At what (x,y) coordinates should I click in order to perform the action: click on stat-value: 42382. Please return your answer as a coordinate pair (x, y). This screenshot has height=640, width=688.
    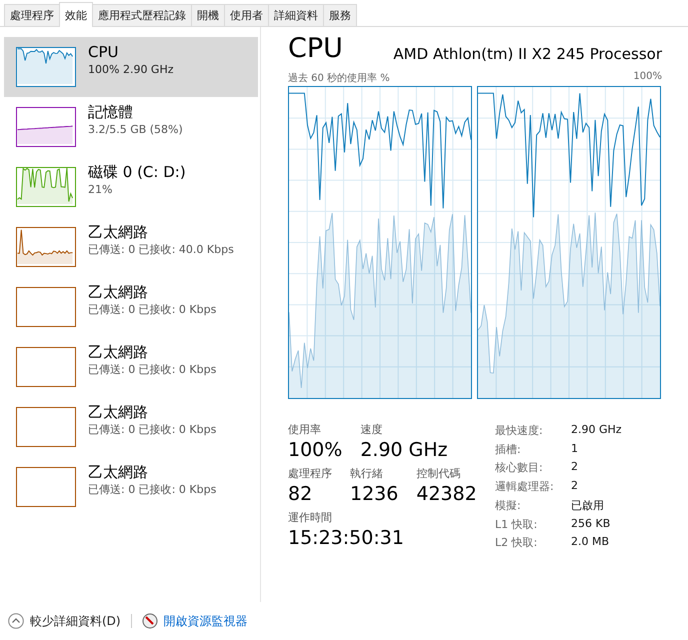
    Looking at the image, I should click on (446, 494).